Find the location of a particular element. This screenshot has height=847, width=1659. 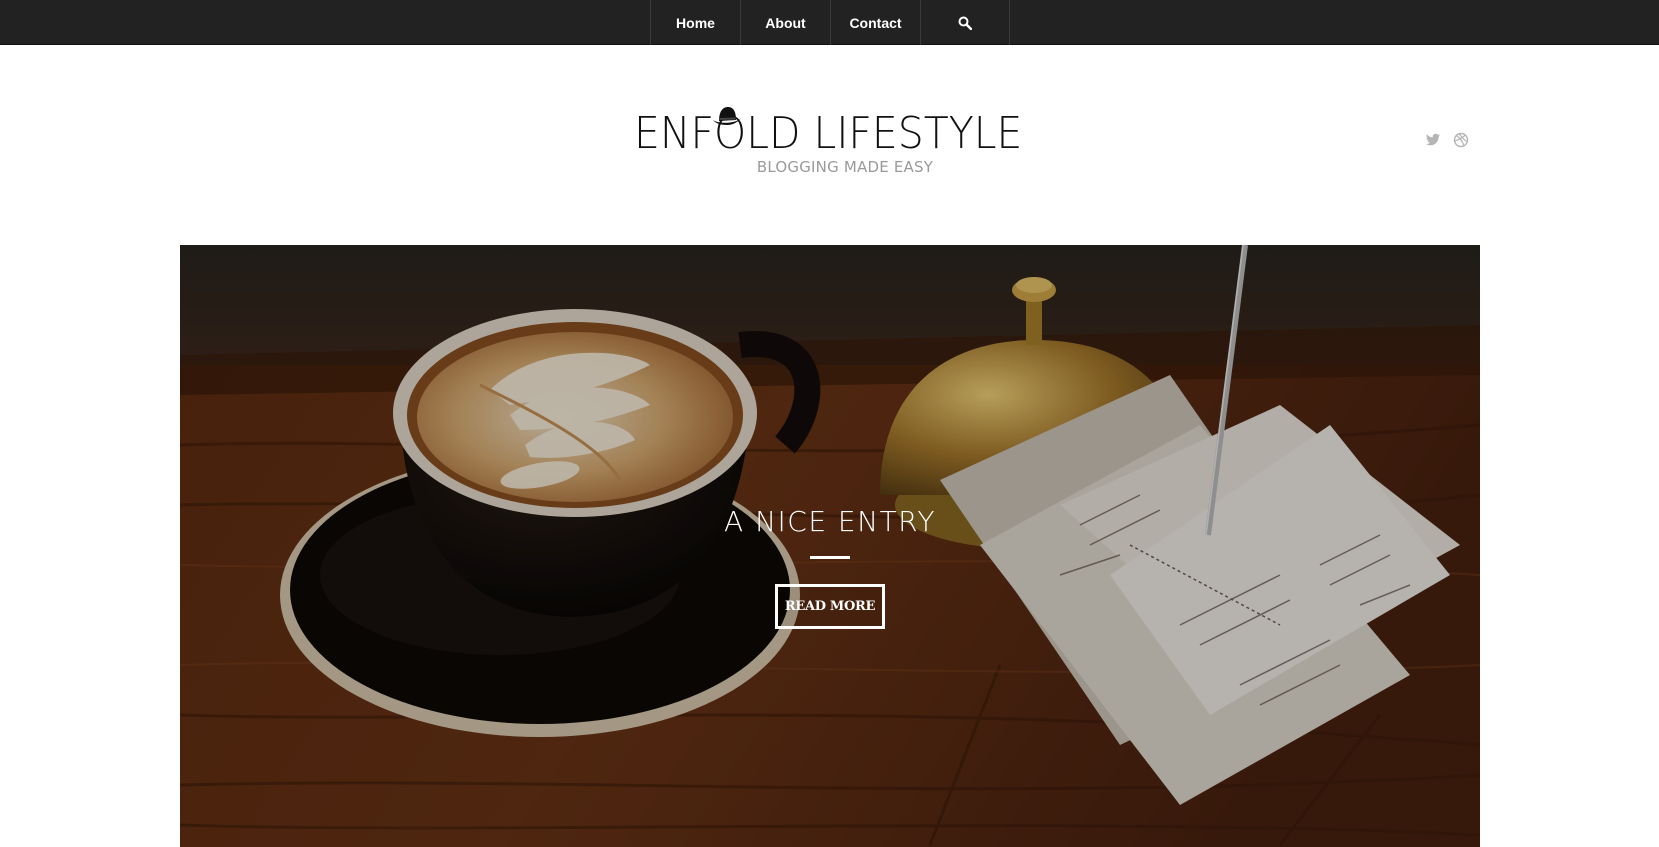

post-title: A NICE ENTRY is located at coordinates (830, 521).